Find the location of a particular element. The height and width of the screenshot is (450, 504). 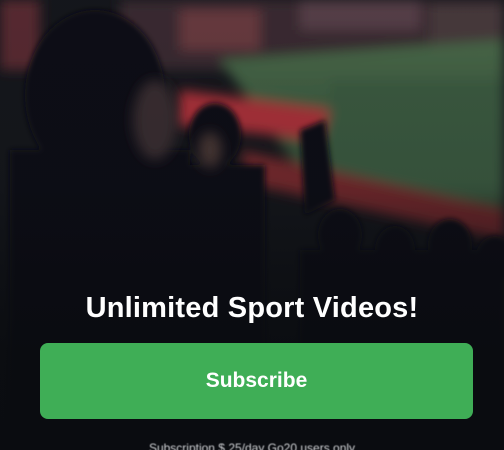

subscription-terms: Subscription $ 25/day Go20 users only is located at coordinates (252, 445).